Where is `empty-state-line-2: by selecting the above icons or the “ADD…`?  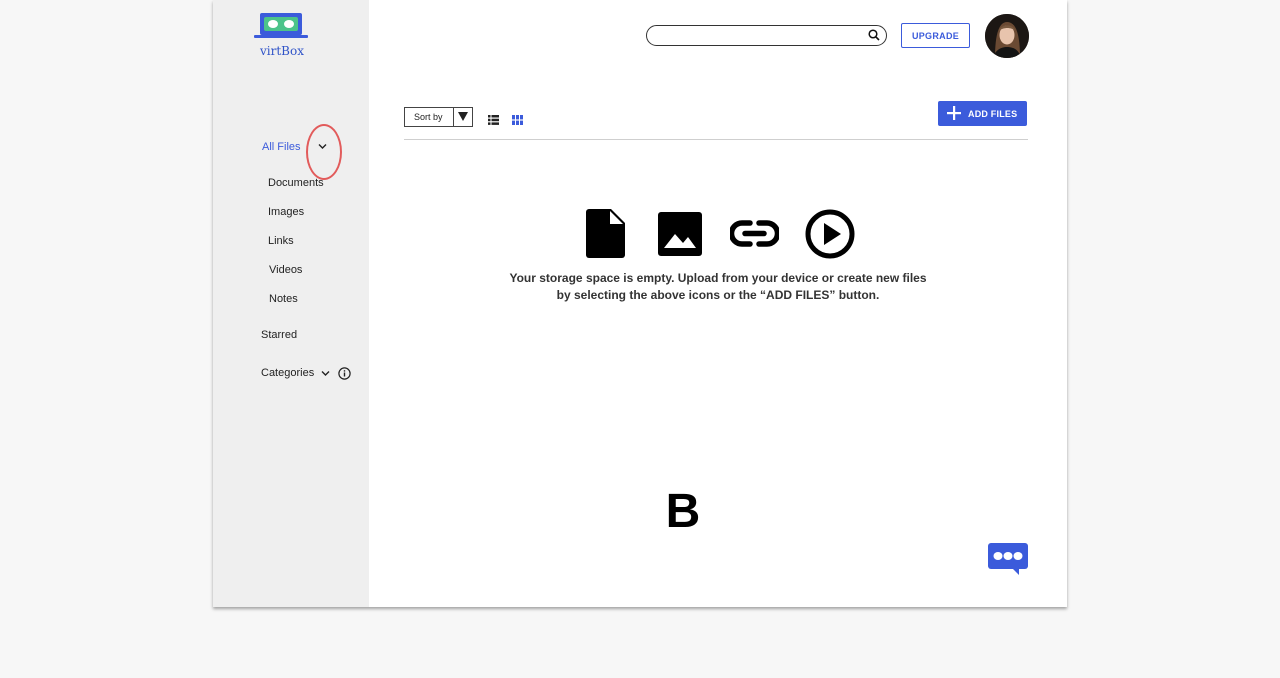
empty-state-line-2: by selecting the above icons or the “ADD… is located at coordinates (718, 295).